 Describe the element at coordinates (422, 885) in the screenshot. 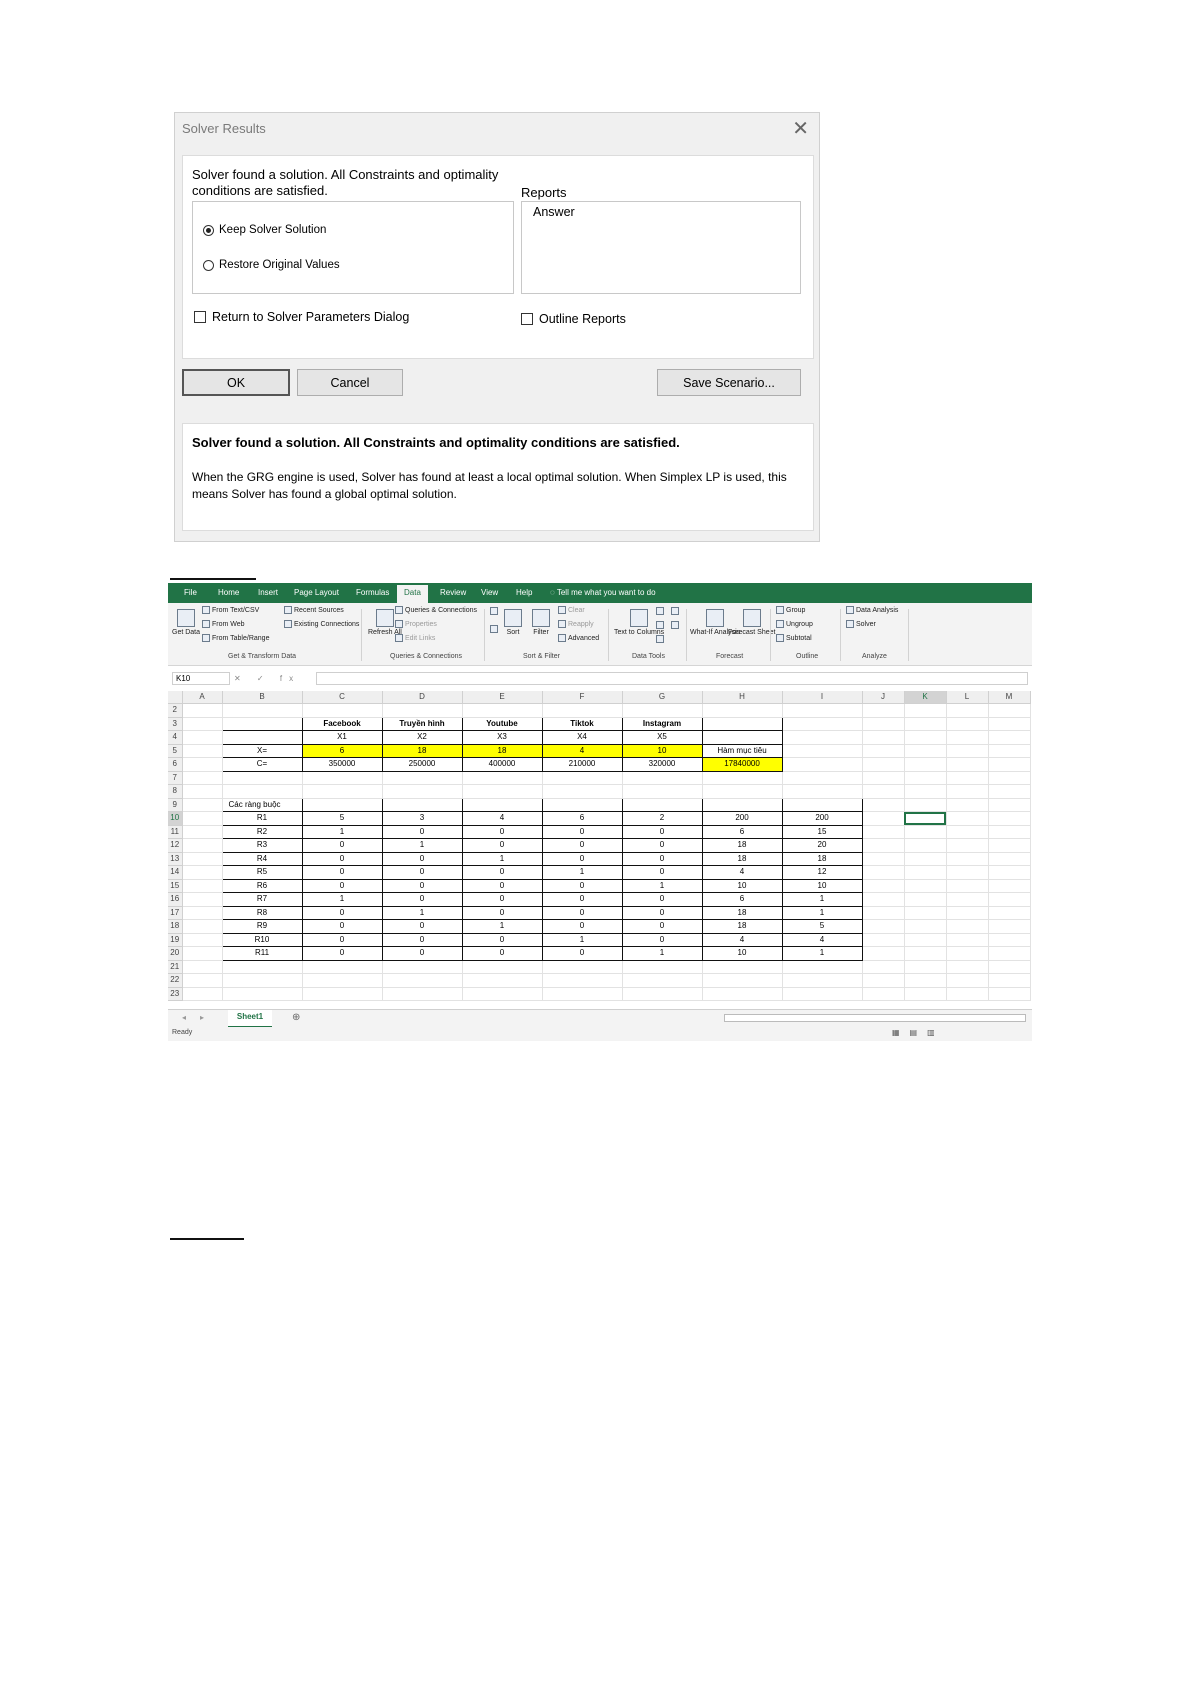

I see `cell-d15: 0` at that location.